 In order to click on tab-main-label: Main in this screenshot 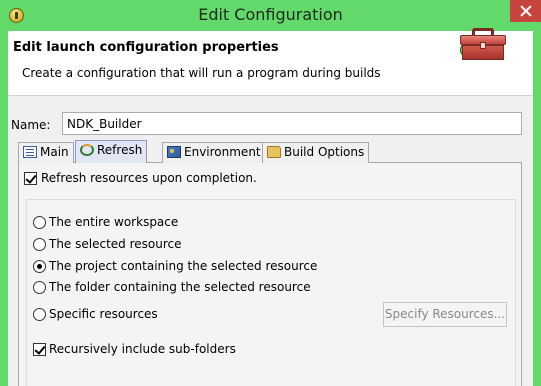, I will do `click(54, 152)`.